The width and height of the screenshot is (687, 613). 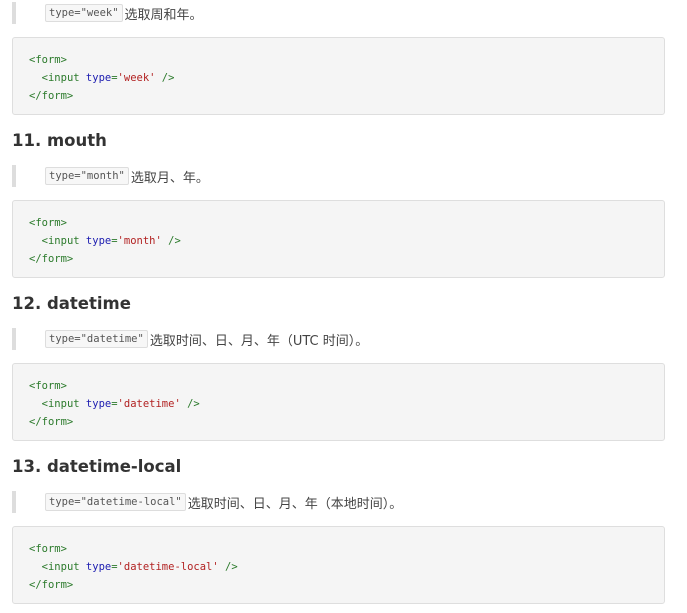 What do you see at coordinates (332, 13) in the screenshot?
I see `blockquote-week: type="week" 选取周和年。` at bounding box center [332, 13].